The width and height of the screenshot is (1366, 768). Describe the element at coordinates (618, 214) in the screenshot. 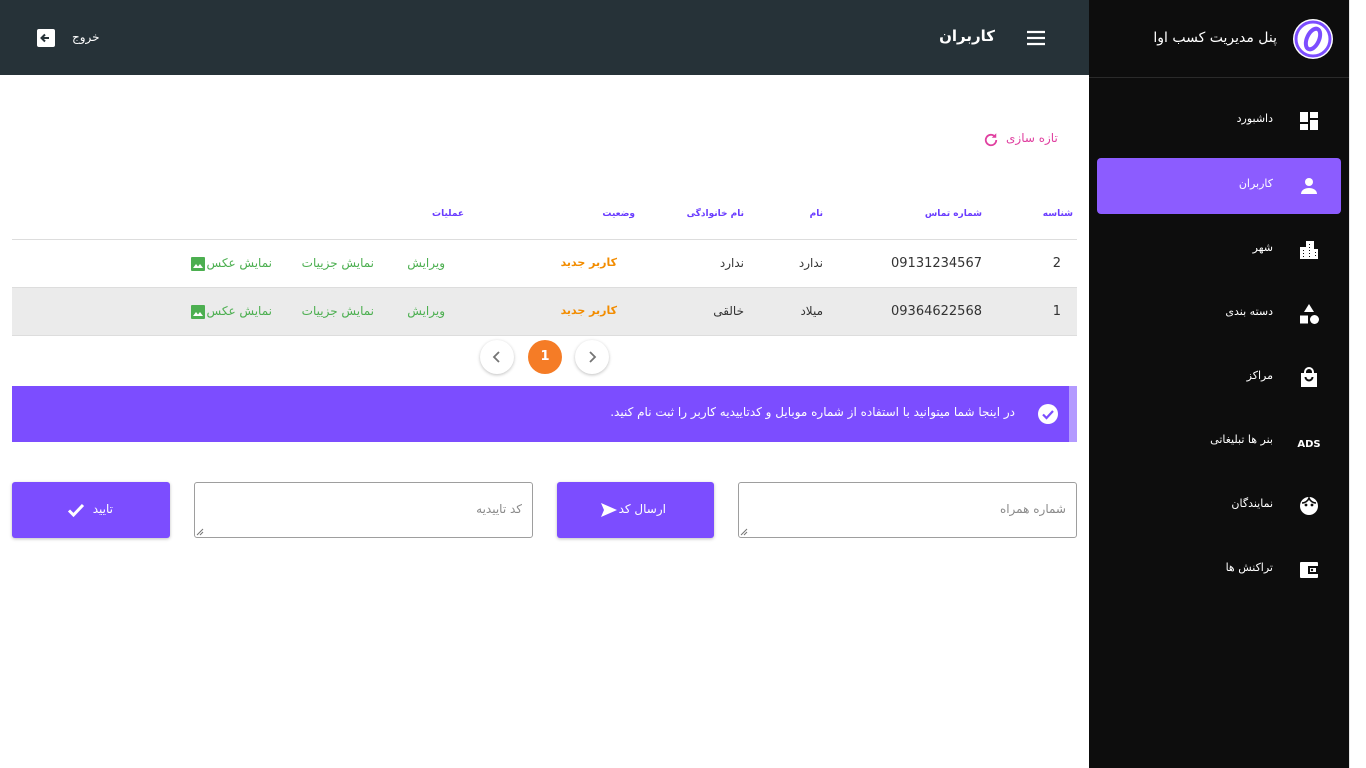

I see `header-status: وضعیت` at that location.